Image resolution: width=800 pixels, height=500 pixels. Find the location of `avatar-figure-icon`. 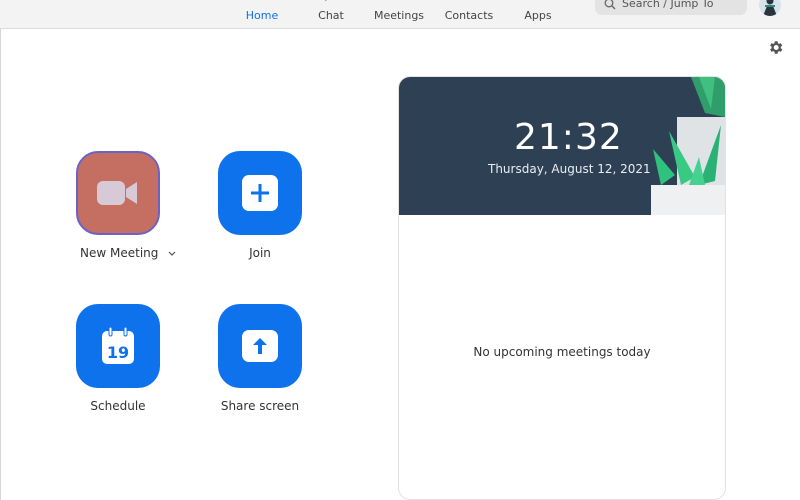

avatar-figure-icon is located at coordinates (770, 8).